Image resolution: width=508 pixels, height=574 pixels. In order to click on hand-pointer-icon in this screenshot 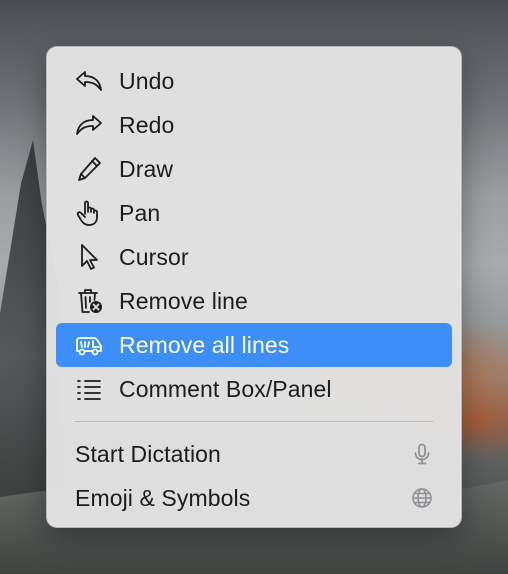, I will do `click(89, 213)`.